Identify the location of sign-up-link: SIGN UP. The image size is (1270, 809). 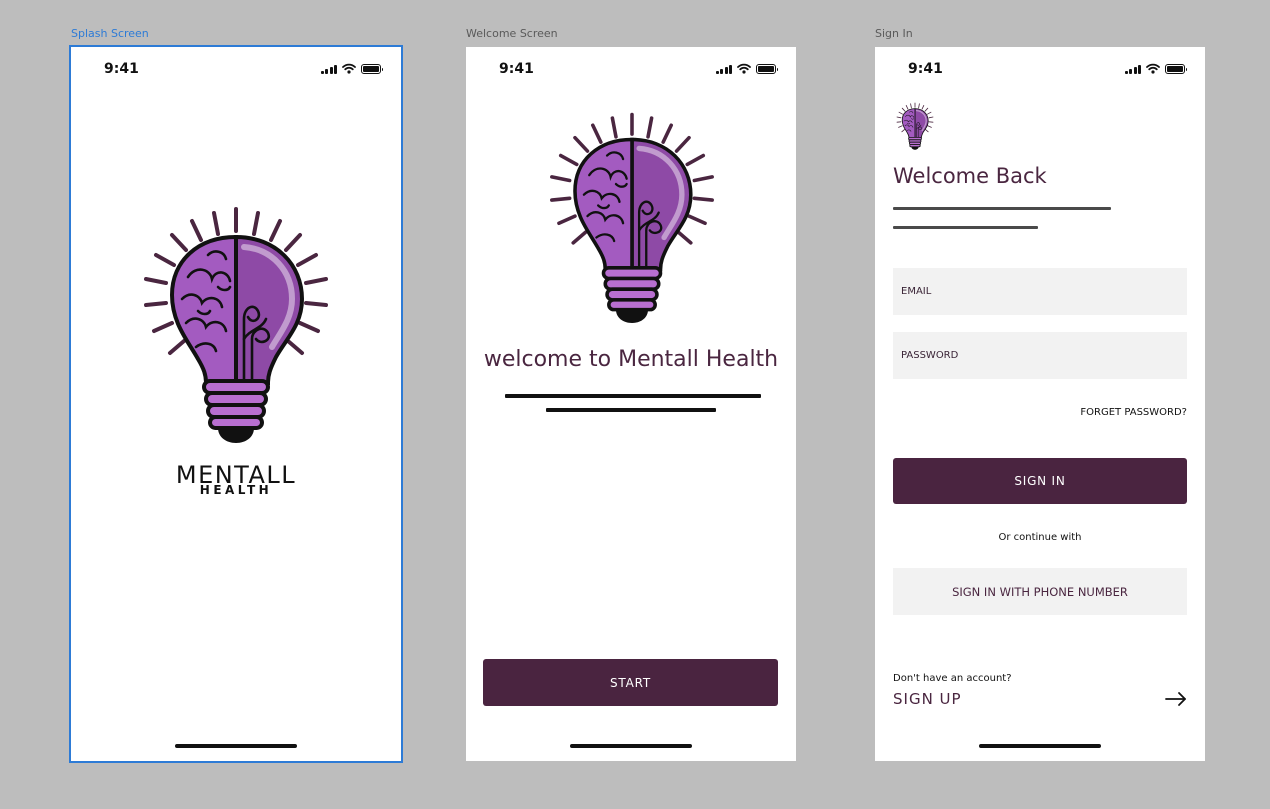
(927, 699).